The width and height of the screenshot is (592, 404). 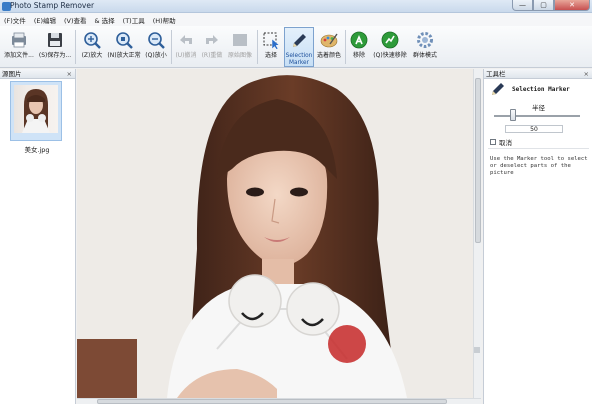 I want to click on undo-icon, so click(x=186, y=40).